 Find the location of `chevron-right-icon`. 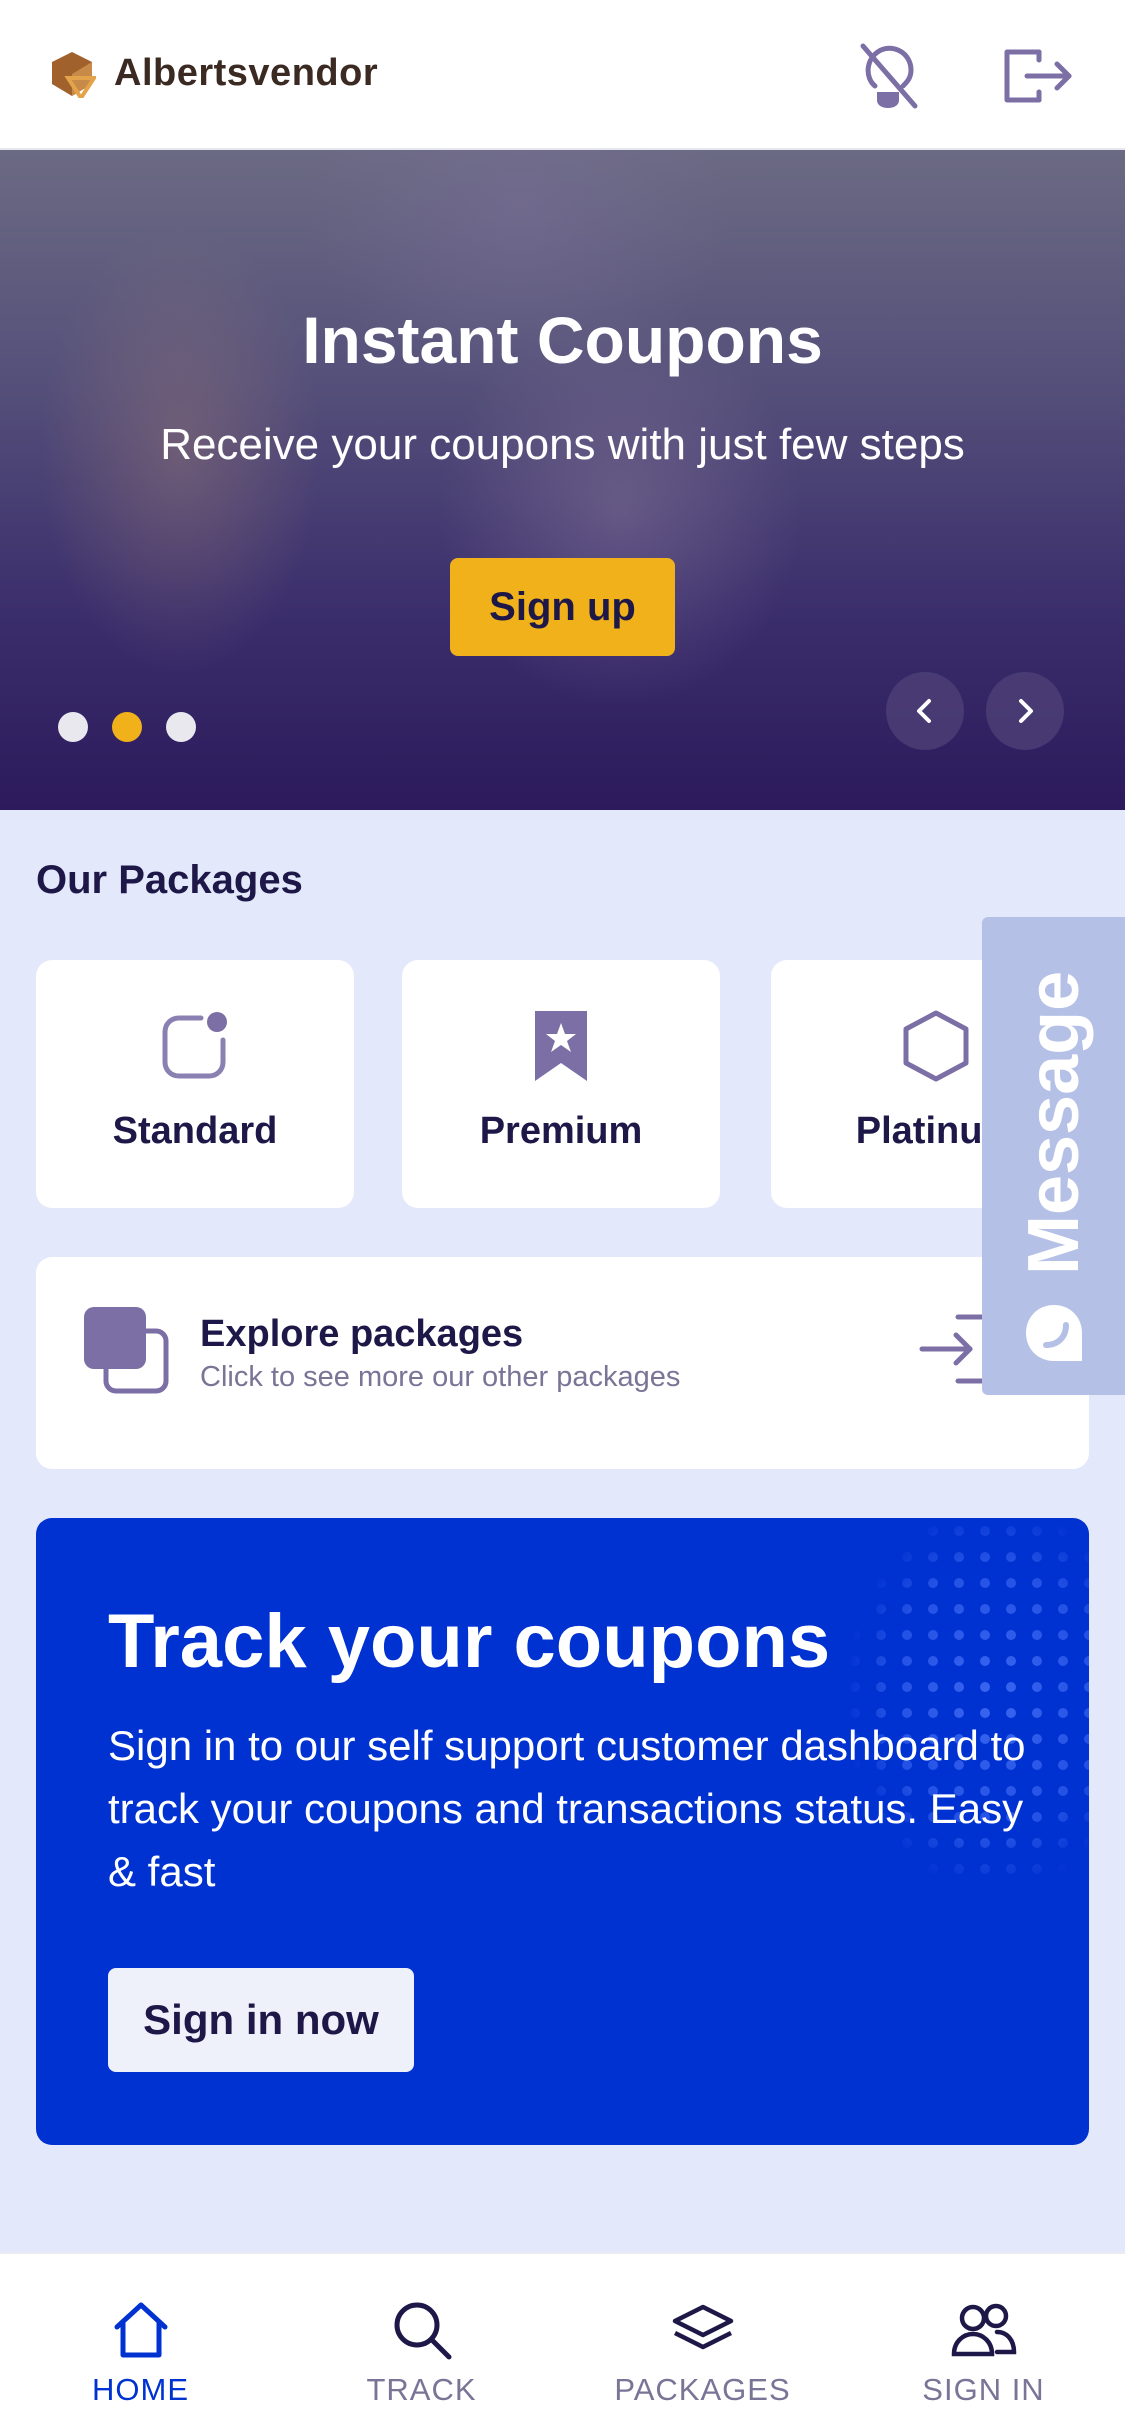

chevron-right-icon is located at coordinates (1026, 711).